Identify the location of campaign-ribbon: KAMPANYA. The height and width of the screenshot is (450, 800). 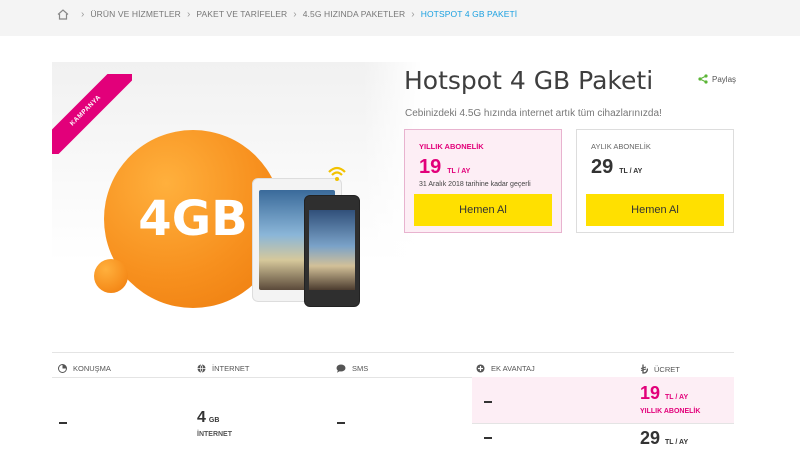
(92, 114).